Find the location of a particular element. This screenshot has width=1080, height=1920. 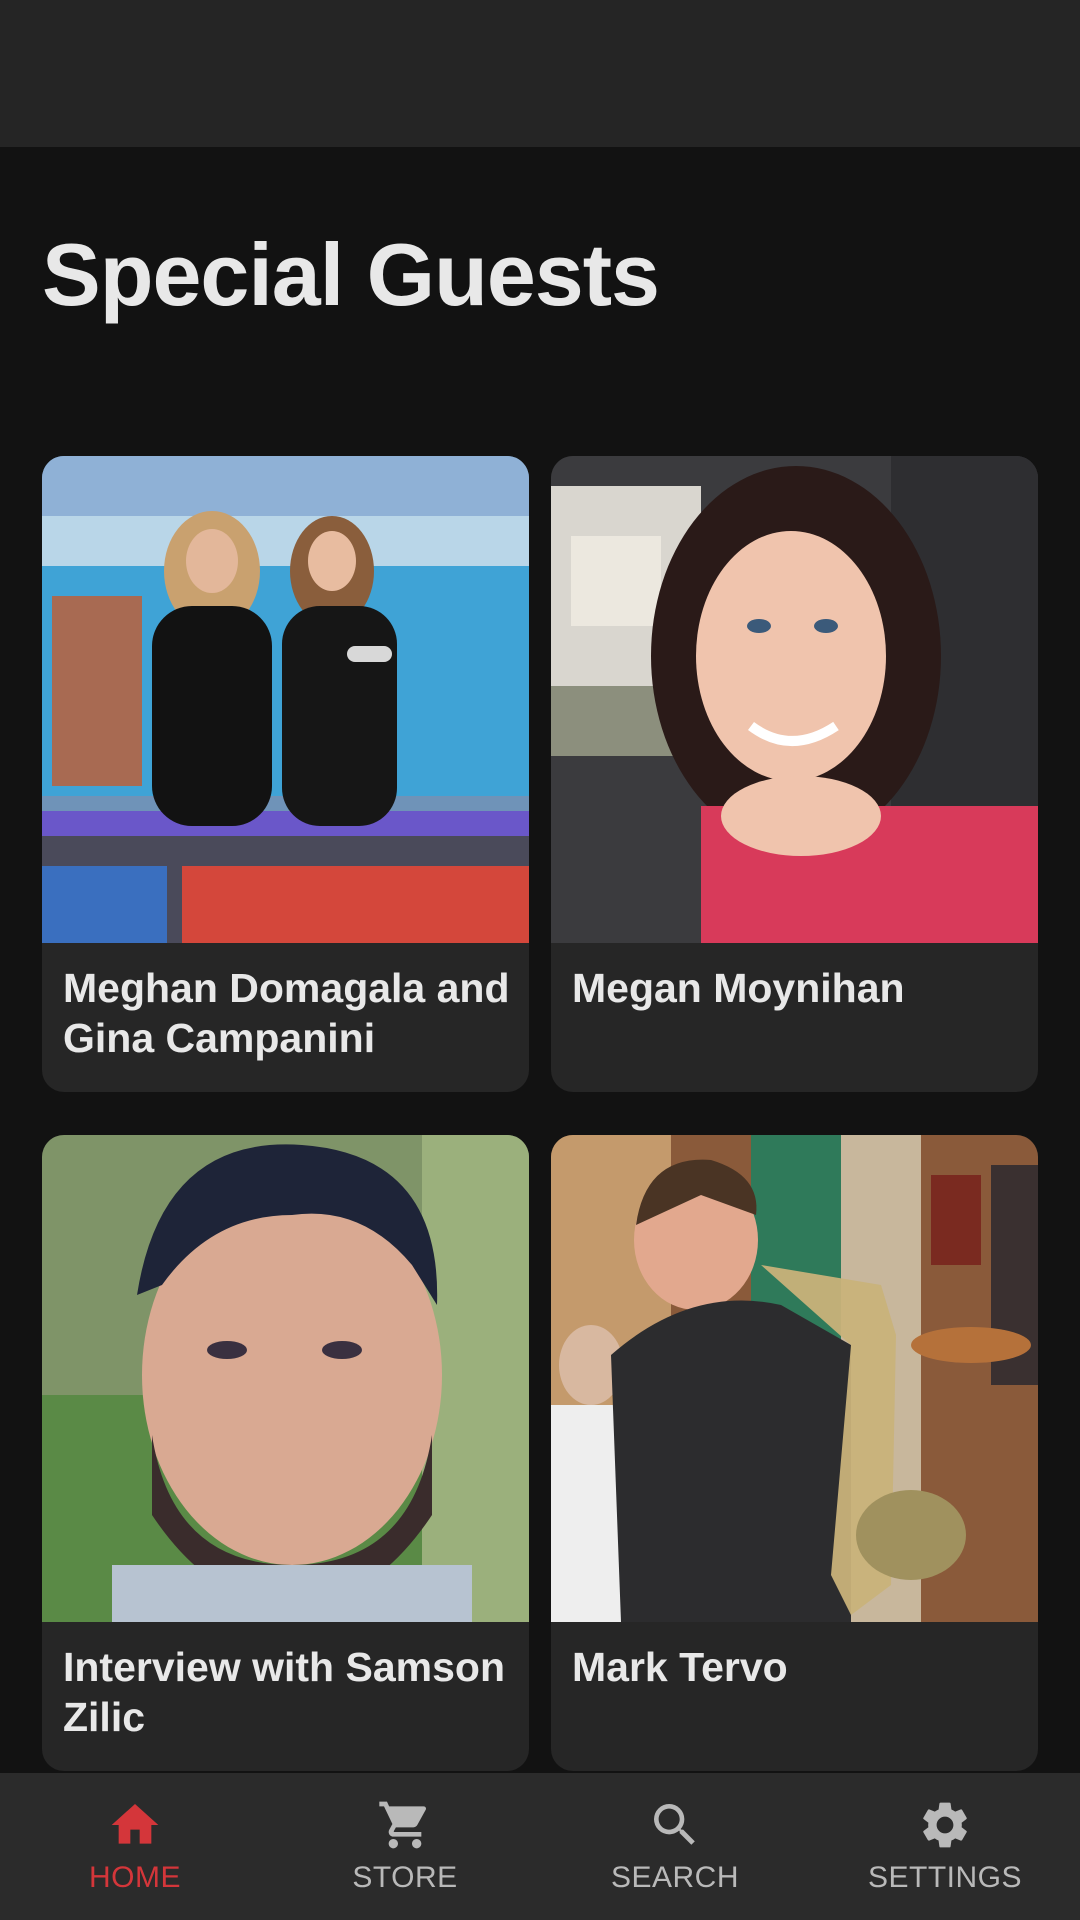

search-icon is located at coordinates (674, 1824).